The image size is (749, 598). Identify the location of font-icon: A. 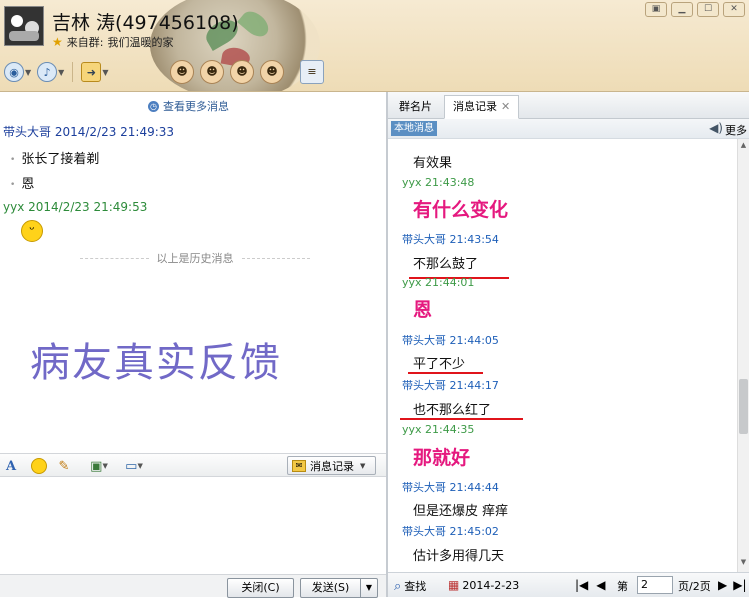
(11, 466).